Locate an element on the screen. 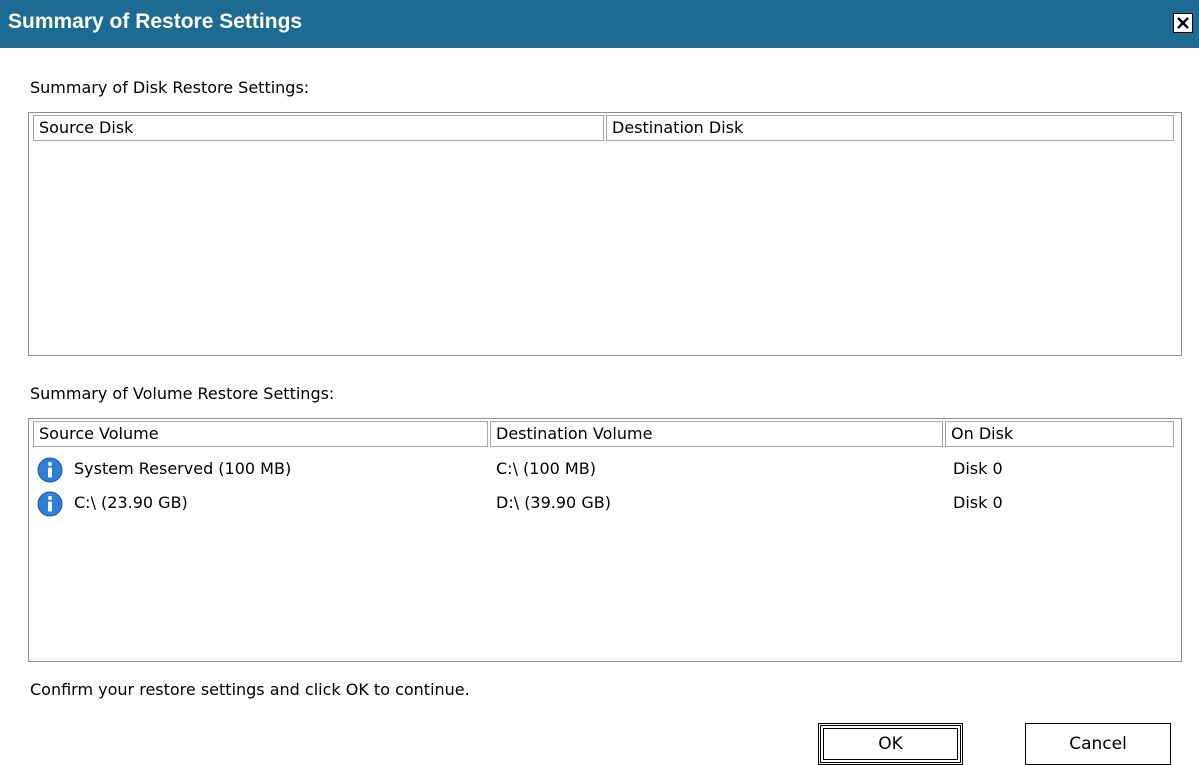 This screenshot has height=765, width=1199. column-header-source-disk: Source Disk is located at coordinates (318, 128).